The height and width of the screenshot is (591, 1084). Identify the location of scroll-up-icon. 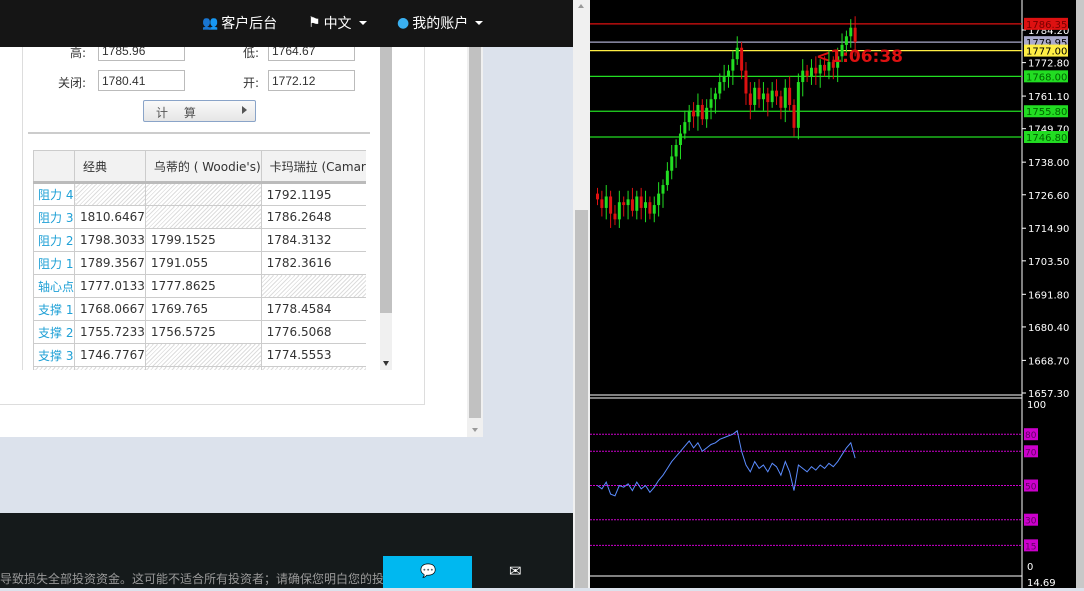
(581, 6).